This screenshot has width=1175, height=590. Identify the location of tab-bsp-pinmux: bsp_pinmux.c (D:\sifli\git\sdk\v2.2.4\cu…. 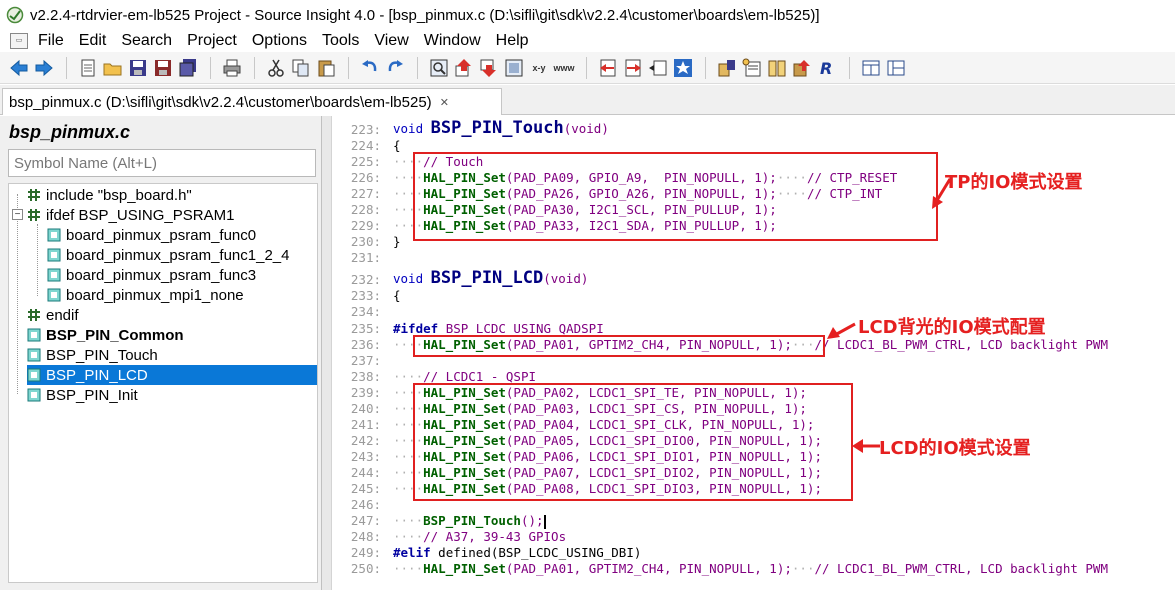
(252, 101).